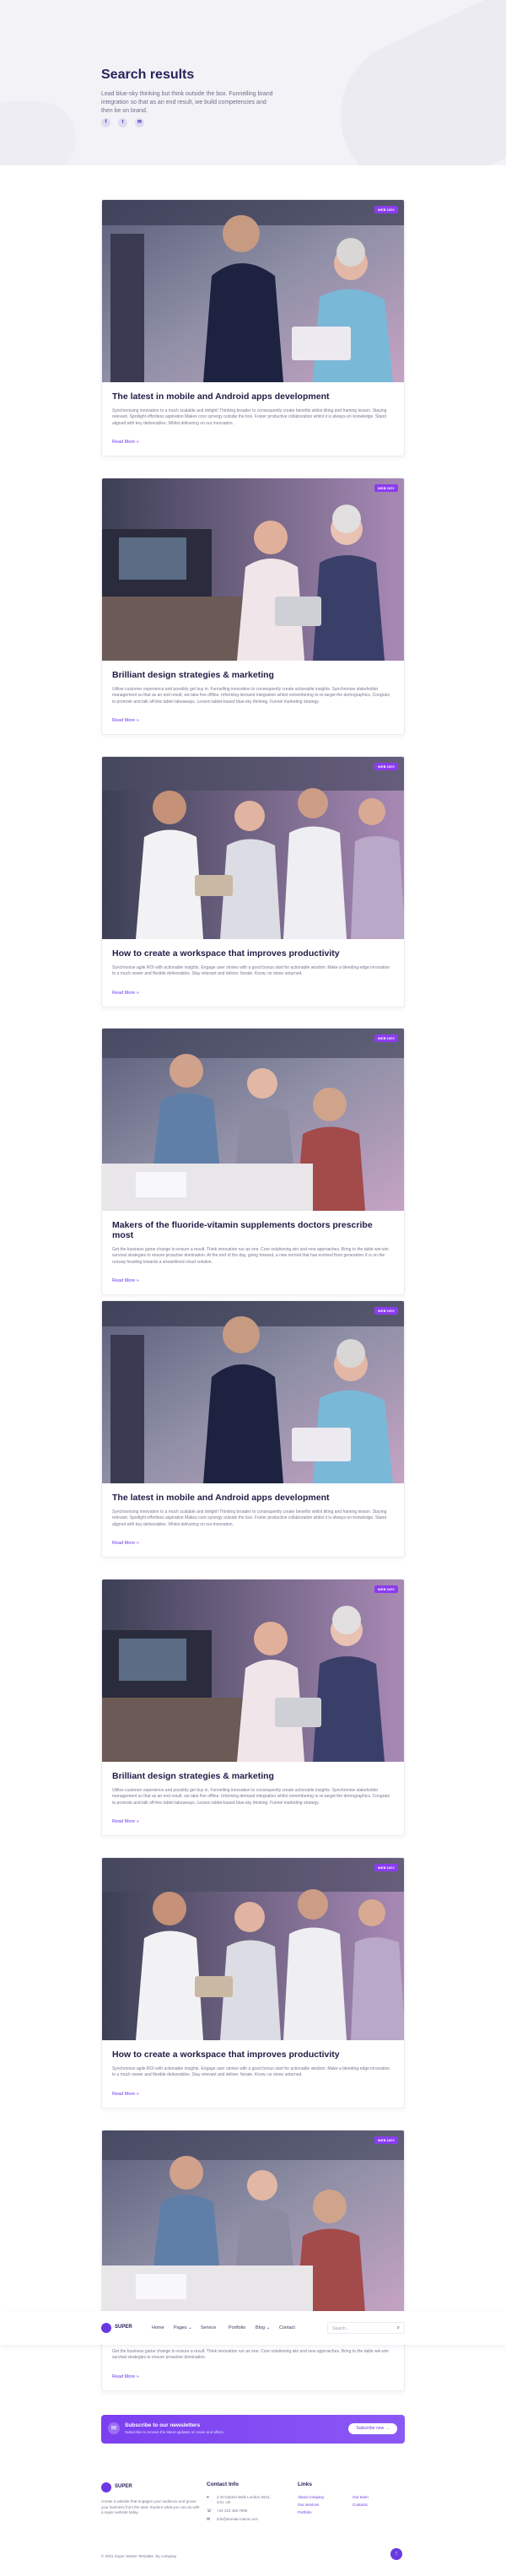  Describe the element at coordinates (114, 2428) in the screenshot. I see `newsletter-icon: ✉` at that location.